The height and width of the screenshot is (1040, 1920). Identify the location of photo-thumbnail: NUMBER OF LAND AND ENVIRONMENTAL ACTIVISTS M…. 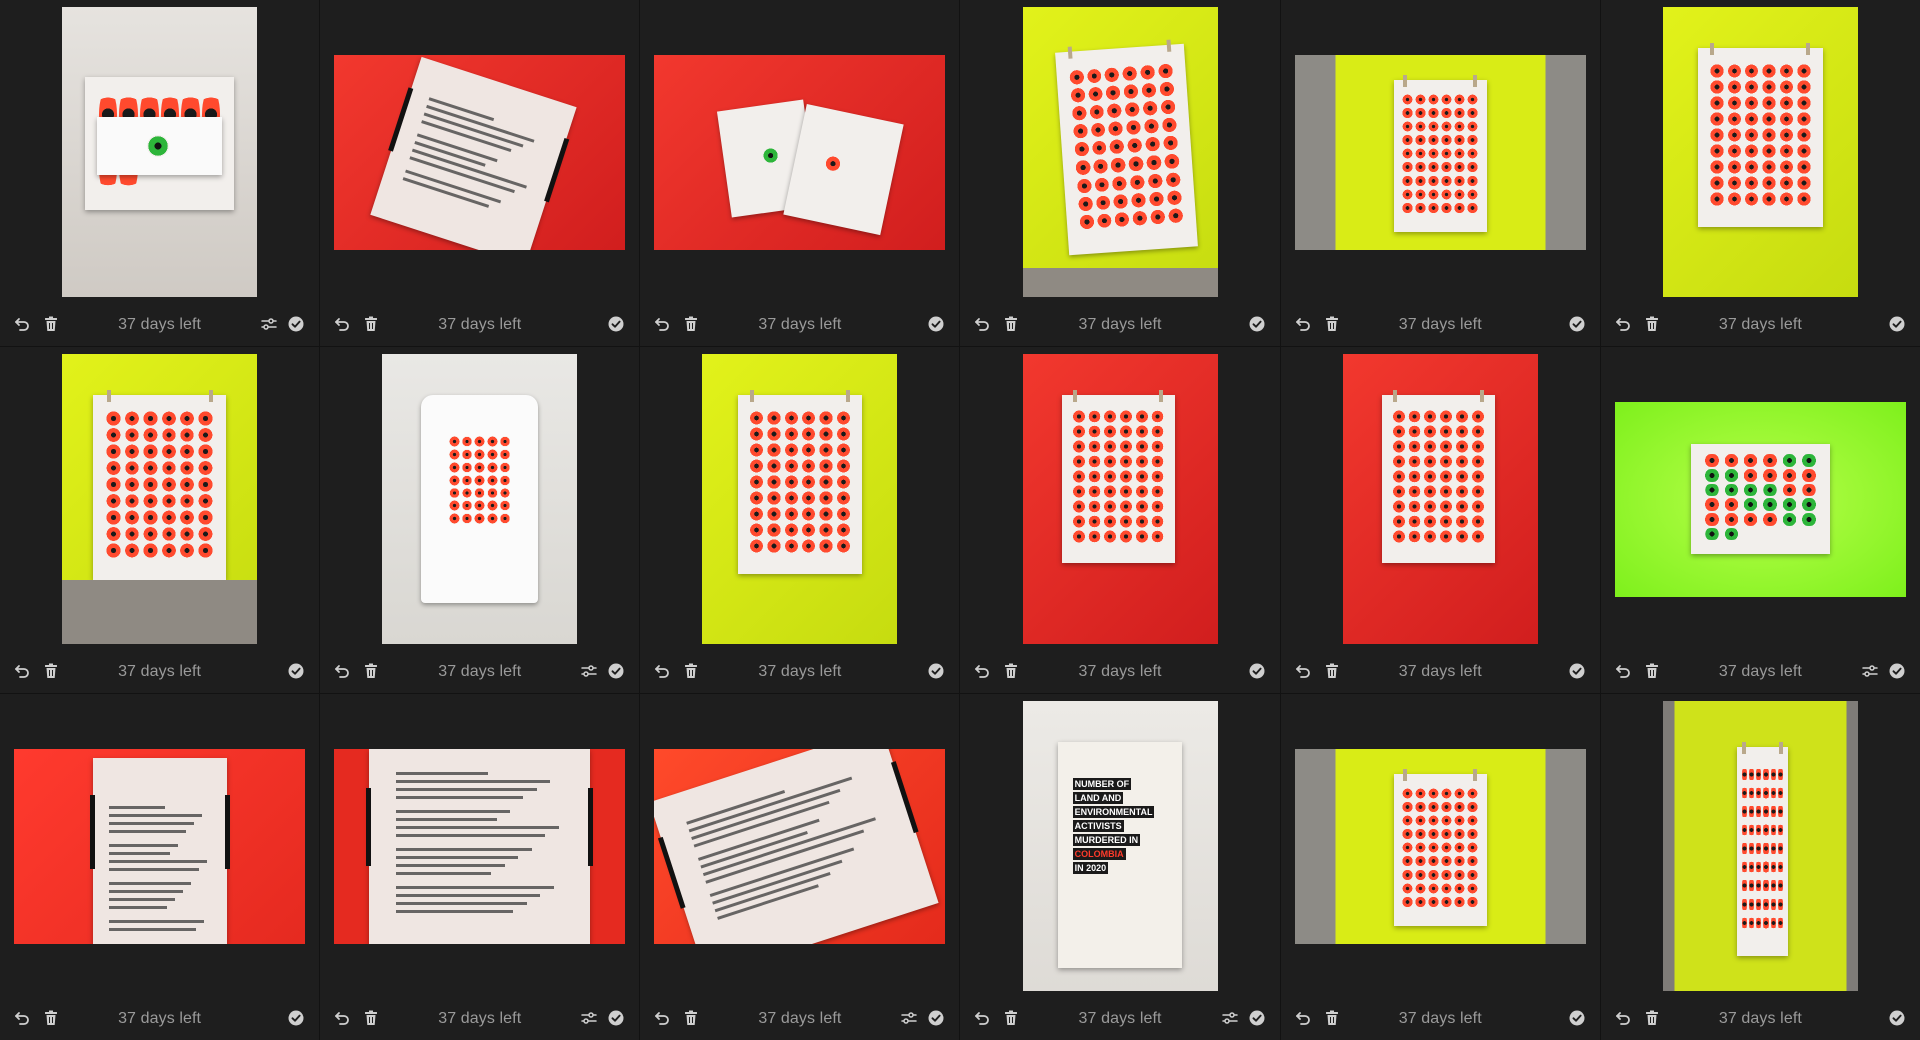
(1120, 846).